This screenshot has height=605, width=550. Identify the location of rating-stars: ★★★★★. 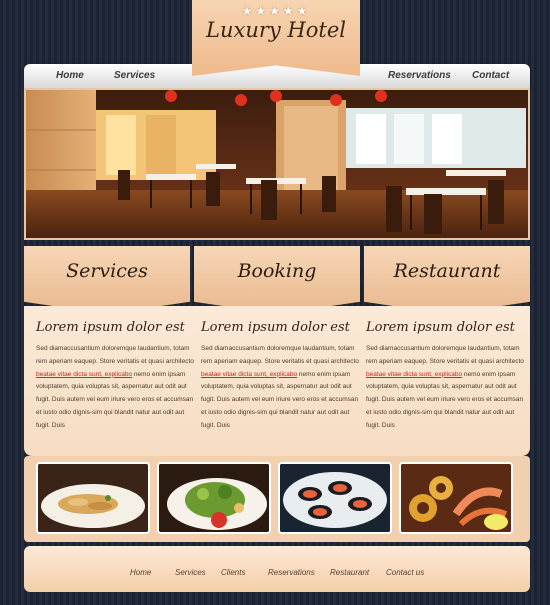
(276, 11).